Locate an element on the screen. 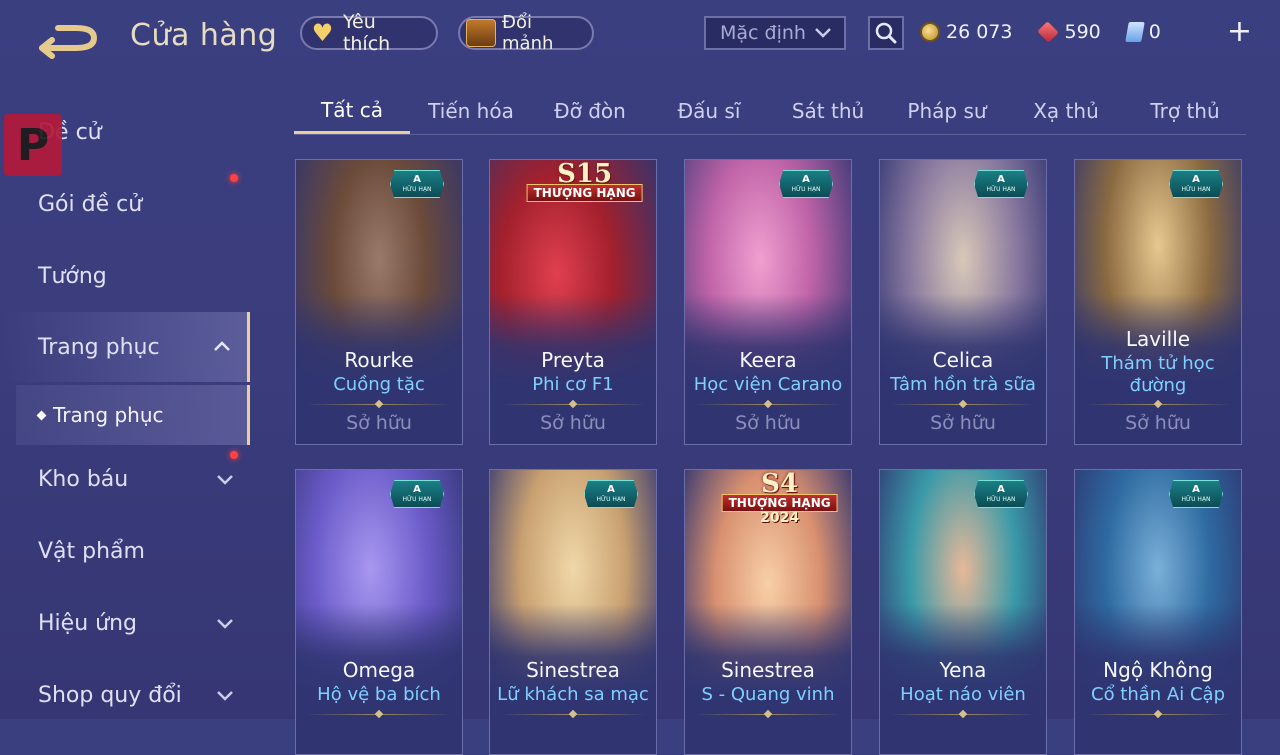  skin-card: A HỮU HẠN Rourke Cuồng tặc Sở hữu is located at coordinates (379, 302).